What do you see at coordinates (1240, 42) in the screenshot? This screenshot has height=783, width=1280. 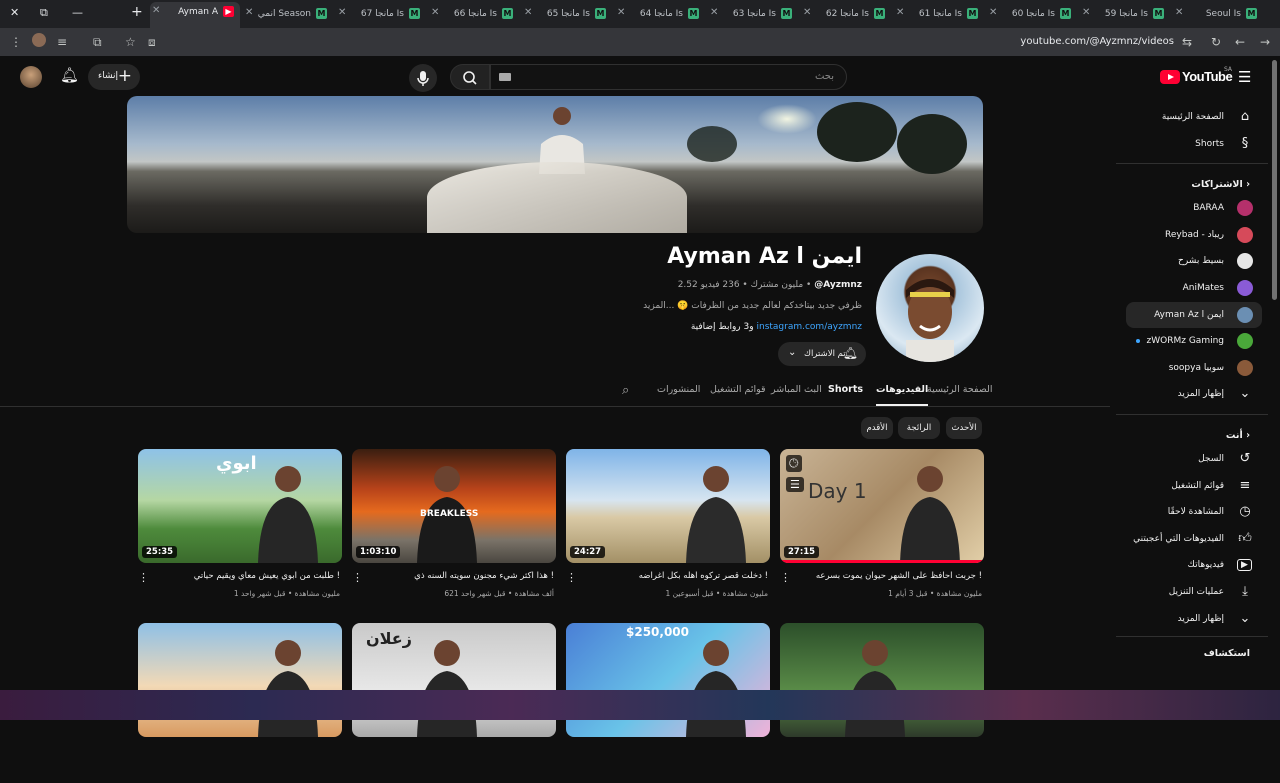 I see `back-icon: ←` at bounding box center [1240, 42].